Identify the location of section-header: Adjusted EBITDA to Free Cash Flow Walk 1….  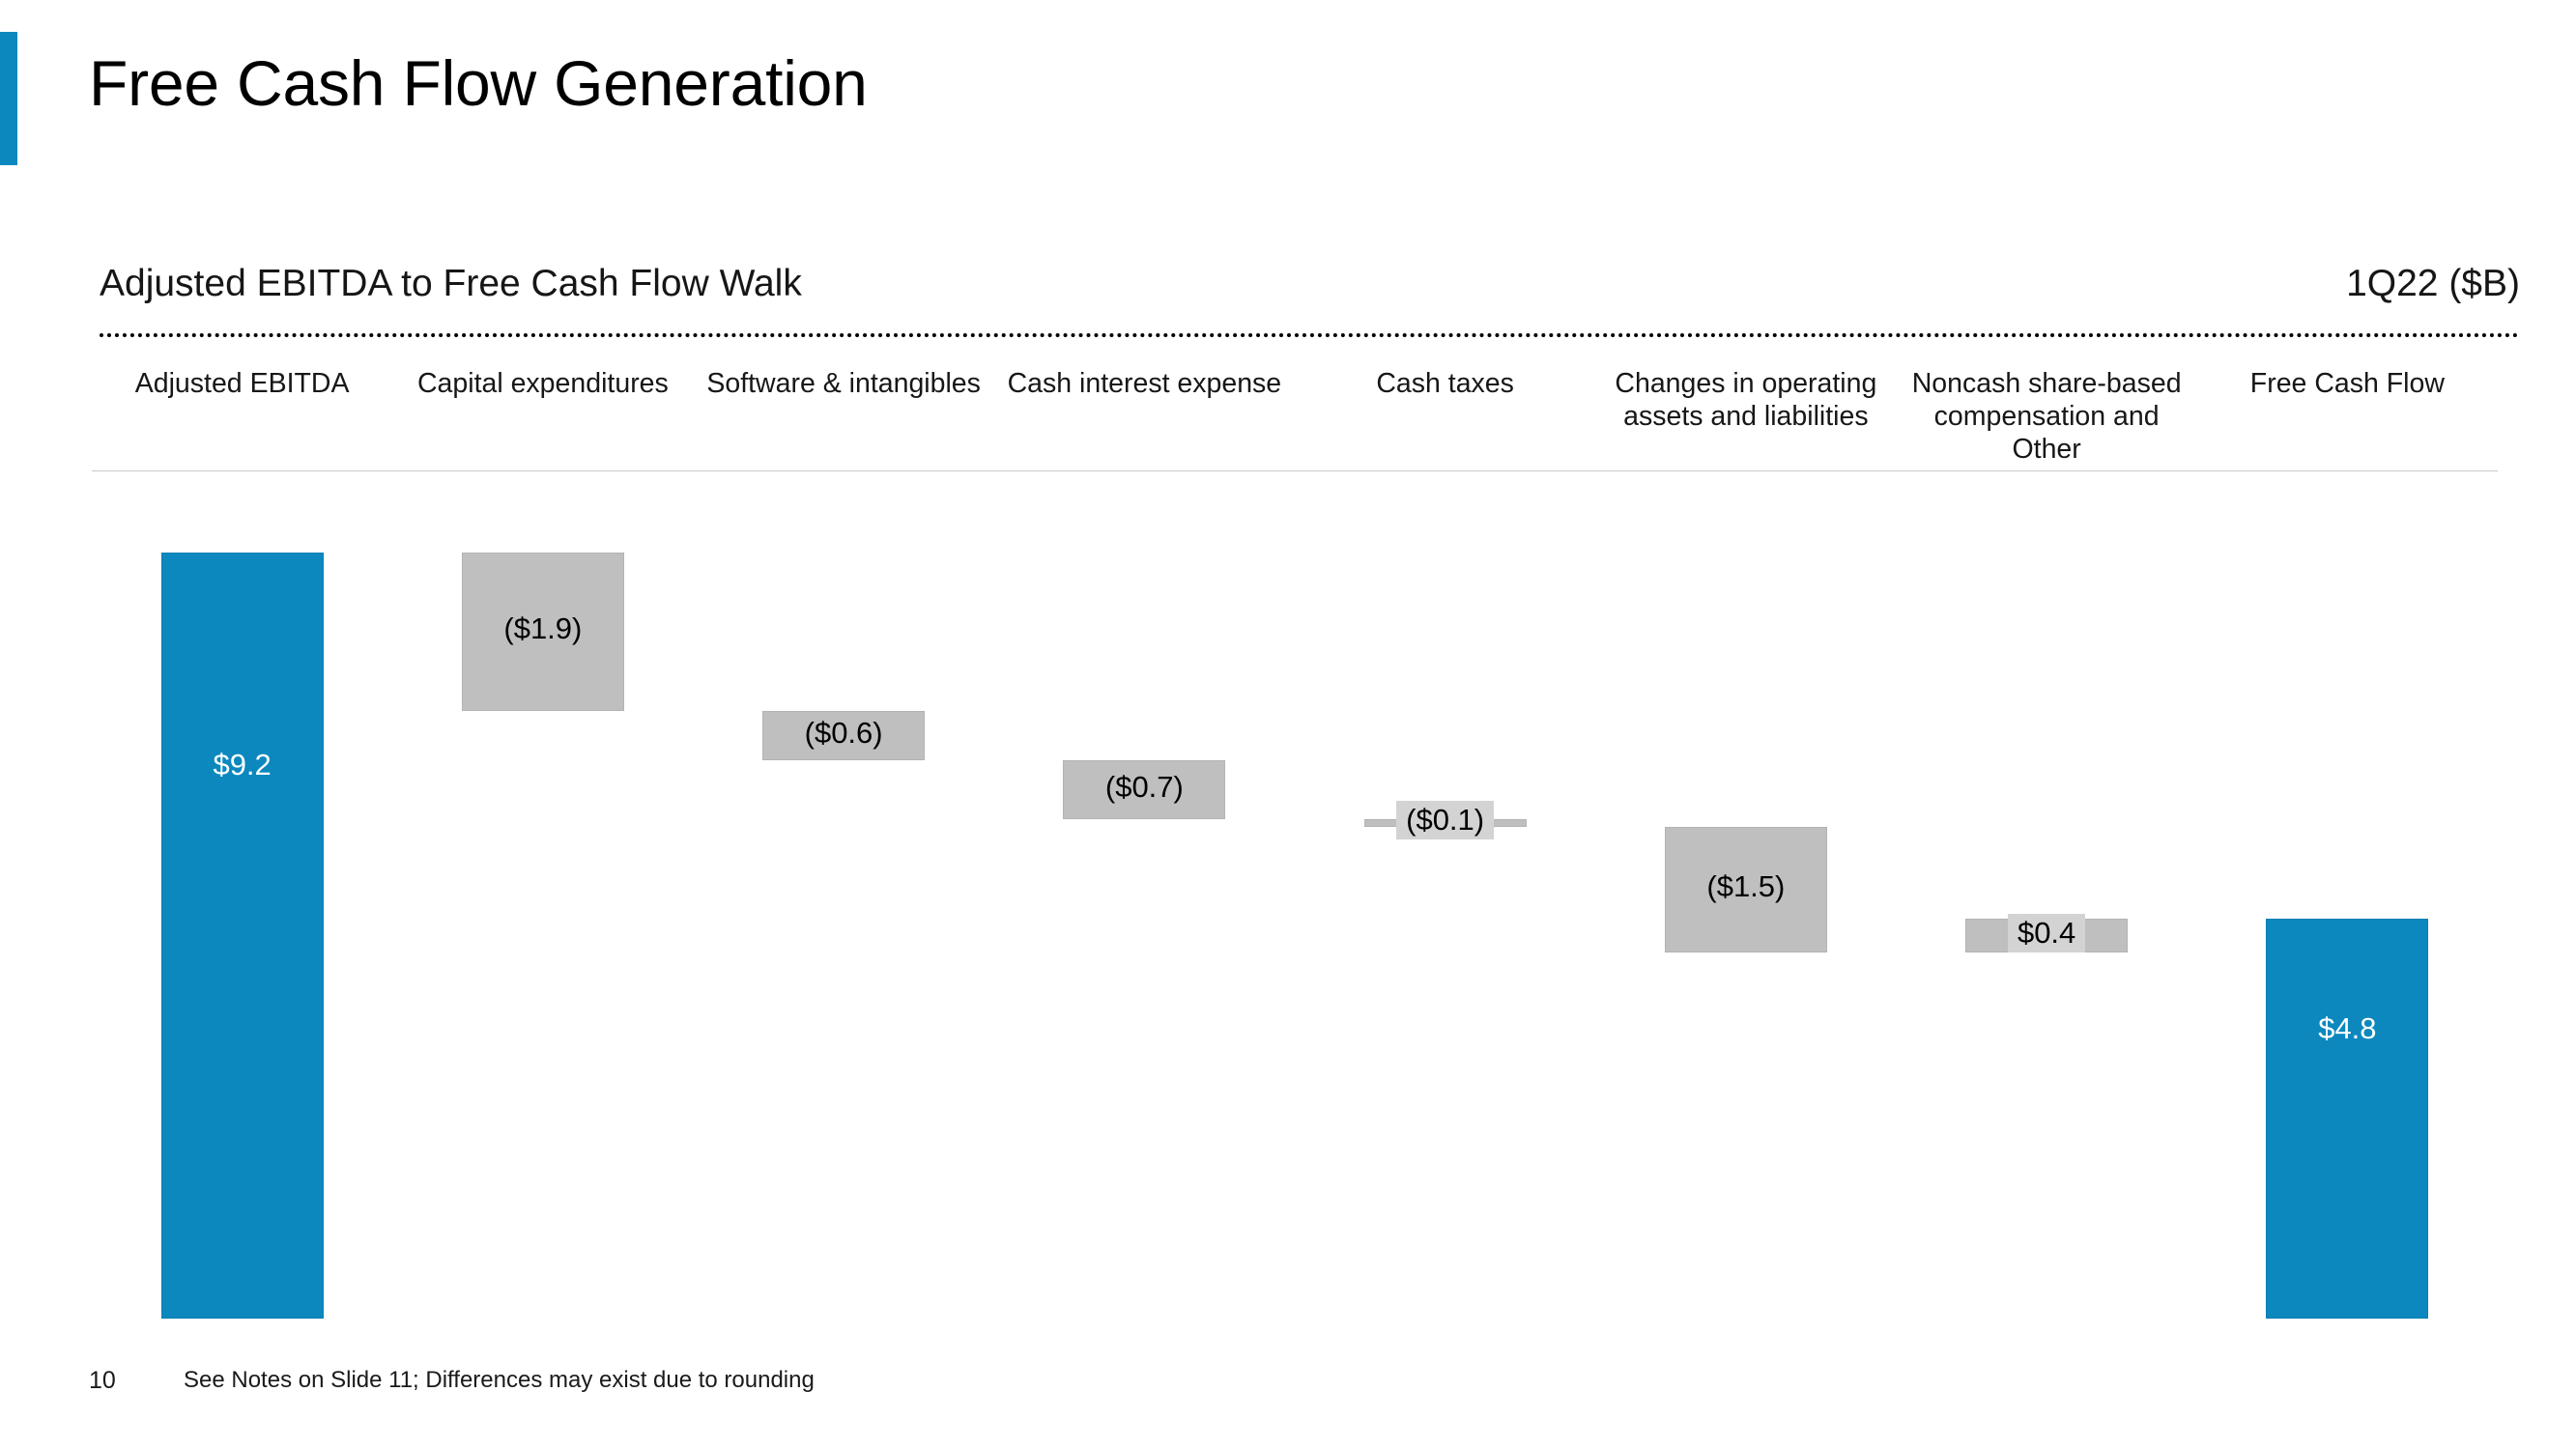
(1310, 300).